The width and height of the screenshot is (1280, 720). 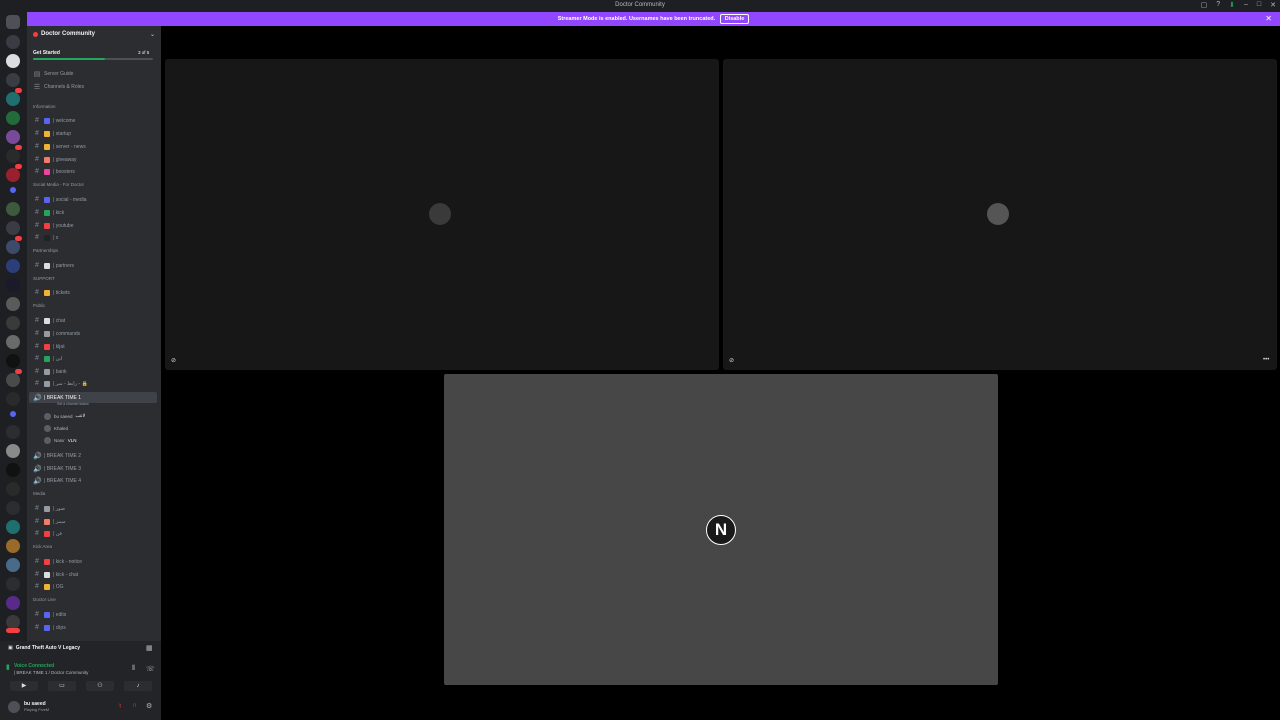 I want to click on text-channel: # | kick - chat, so click(x=55, y=574).